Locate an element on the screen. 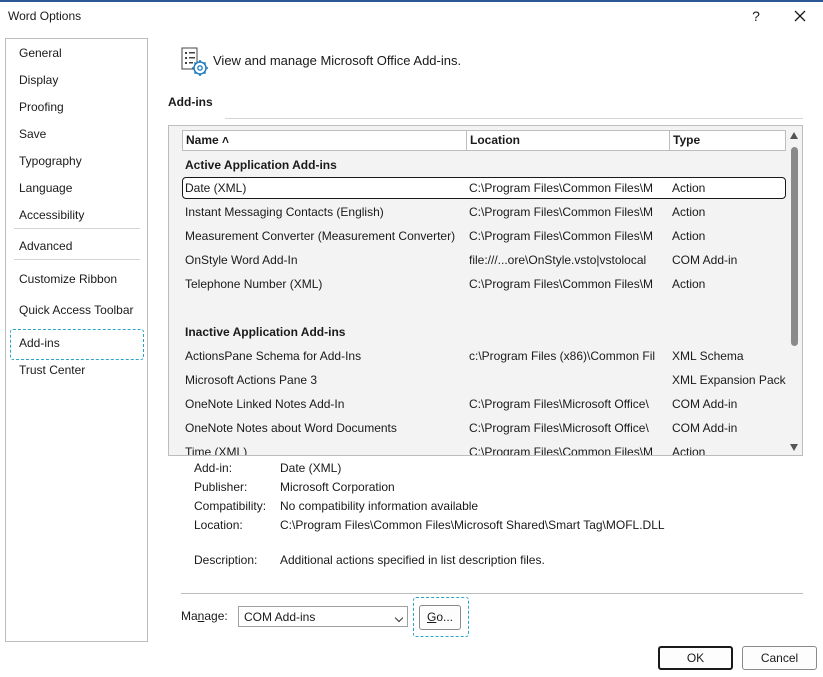 The image size is (823, 677). group-active: Active Application Add-ins is located at coordinates (261, 165).